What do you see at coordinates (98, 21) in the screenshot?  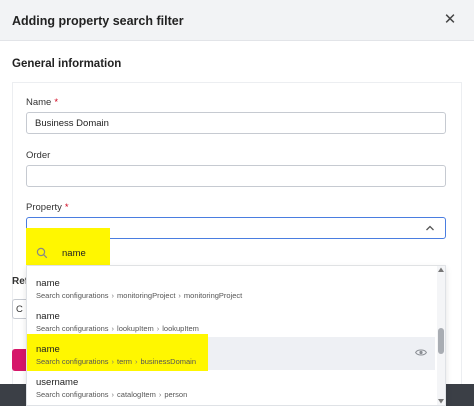 I see `dialog-title: Adding property search filter` at bounding box center [98, 21].